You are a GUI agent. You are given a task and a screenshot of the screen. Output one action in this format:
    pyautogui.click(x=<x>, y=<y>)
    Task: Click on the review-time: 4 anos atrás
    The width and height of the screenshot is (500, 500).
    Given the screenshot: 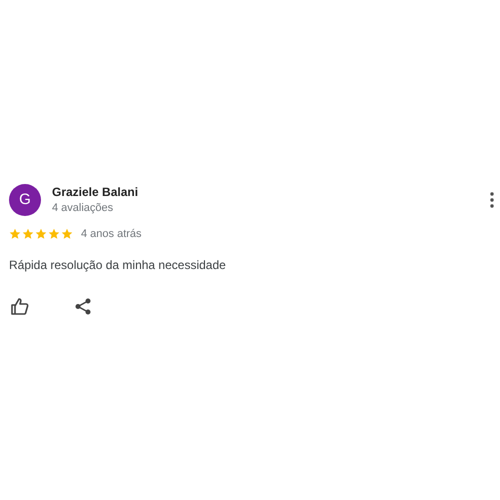 What is the action you would take?
    pyautogui.click(x=111, y=234)
    